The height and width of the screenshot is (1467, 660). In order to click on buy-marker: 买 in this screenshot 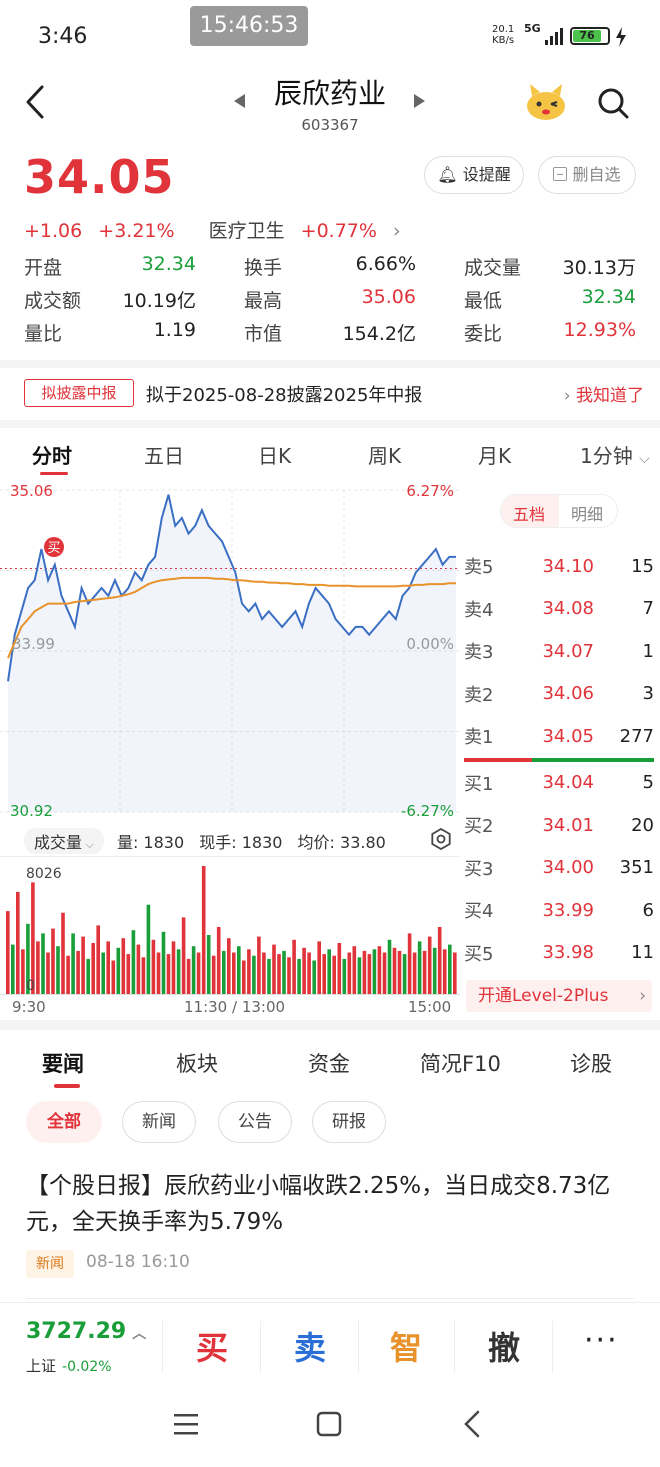, I will do `click(54, 547)`.